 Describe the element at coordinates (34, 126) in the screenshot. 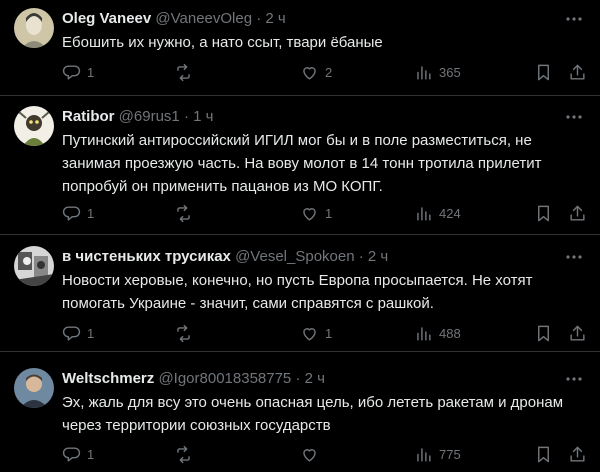

I see `character-avatar-icon` at that location.